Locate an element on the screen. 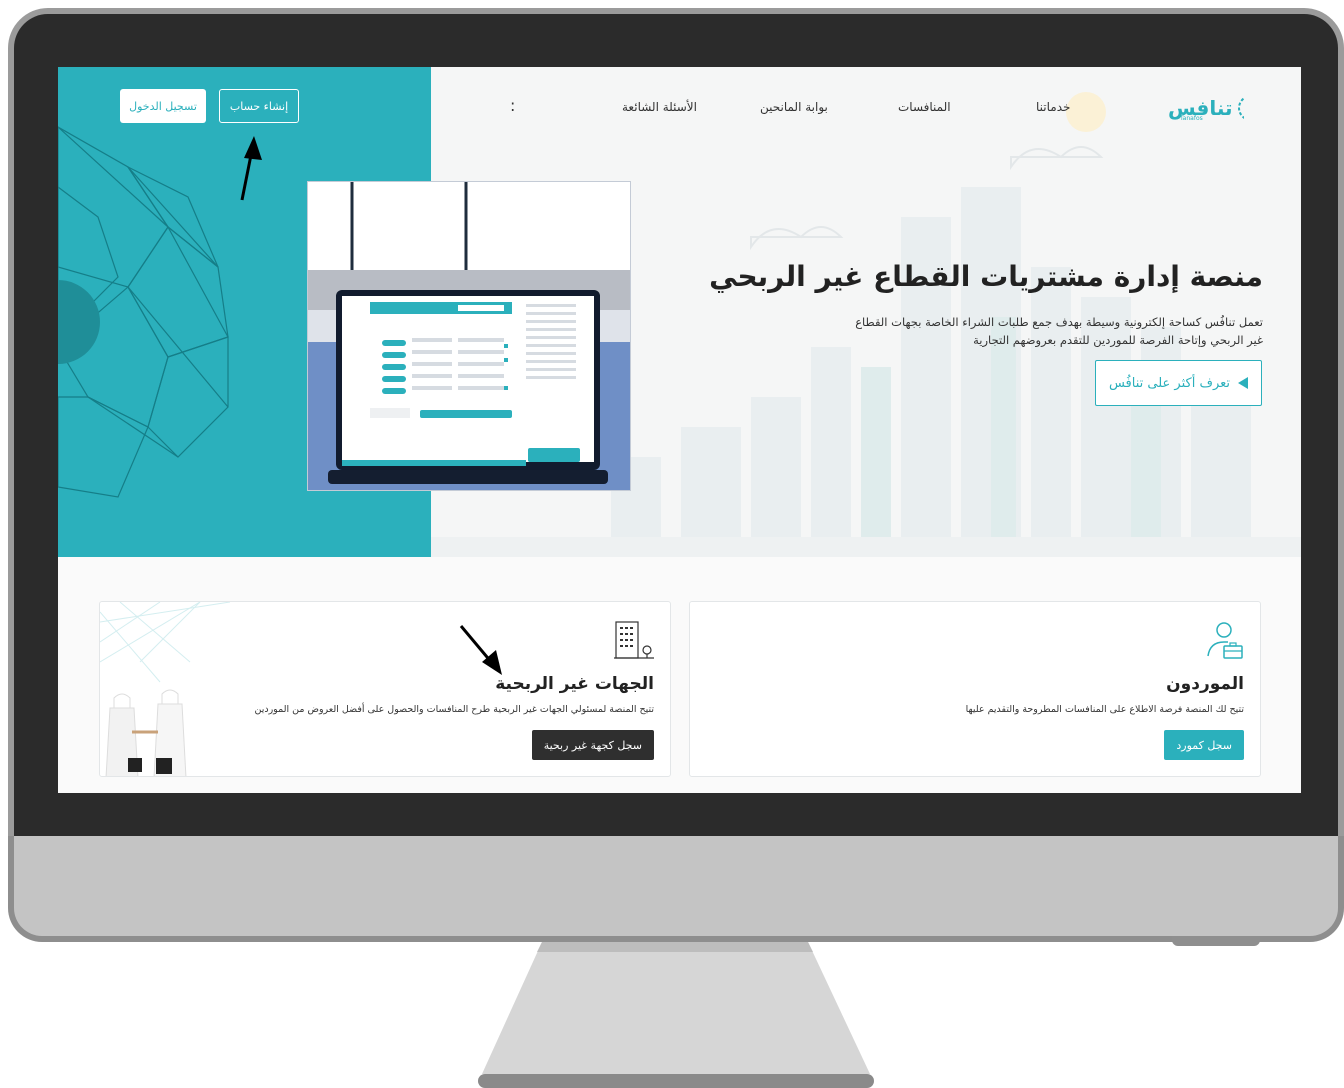 Image resolution: width=1344 pixels, height=1088 pixels. arrow-down-right-icon is located at coordinates (480, 650).